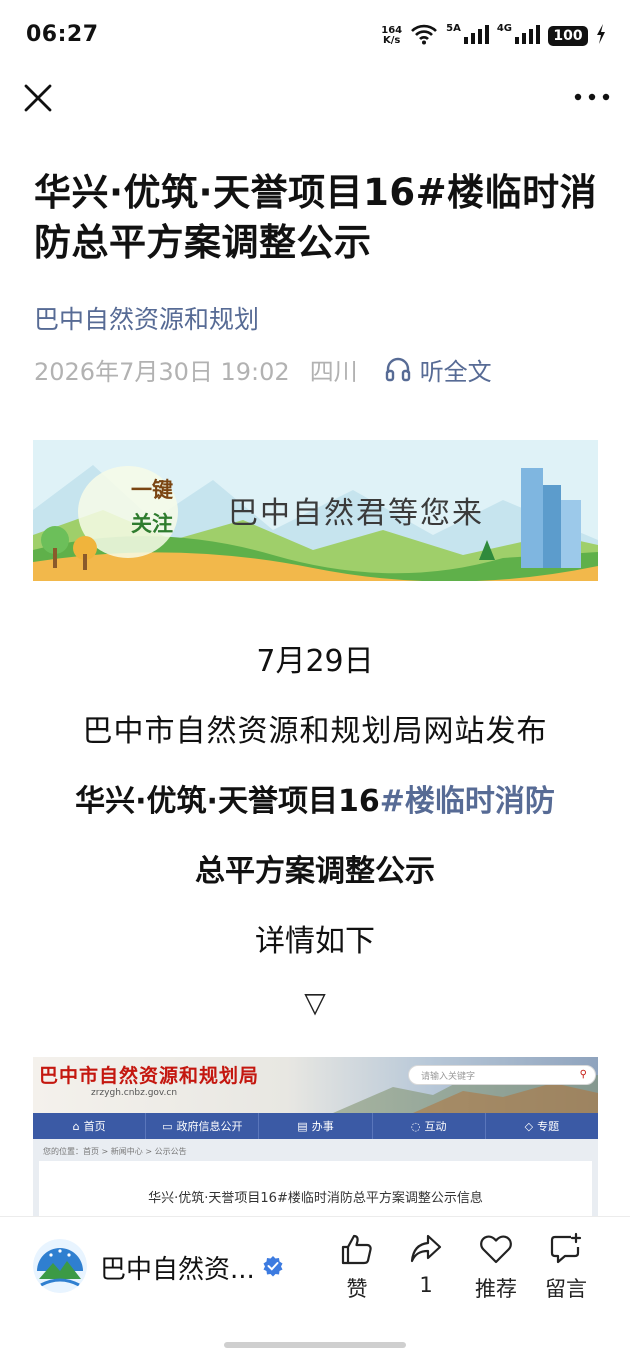  I want to click on recommend-button: 推荐, so click(496, 1267).